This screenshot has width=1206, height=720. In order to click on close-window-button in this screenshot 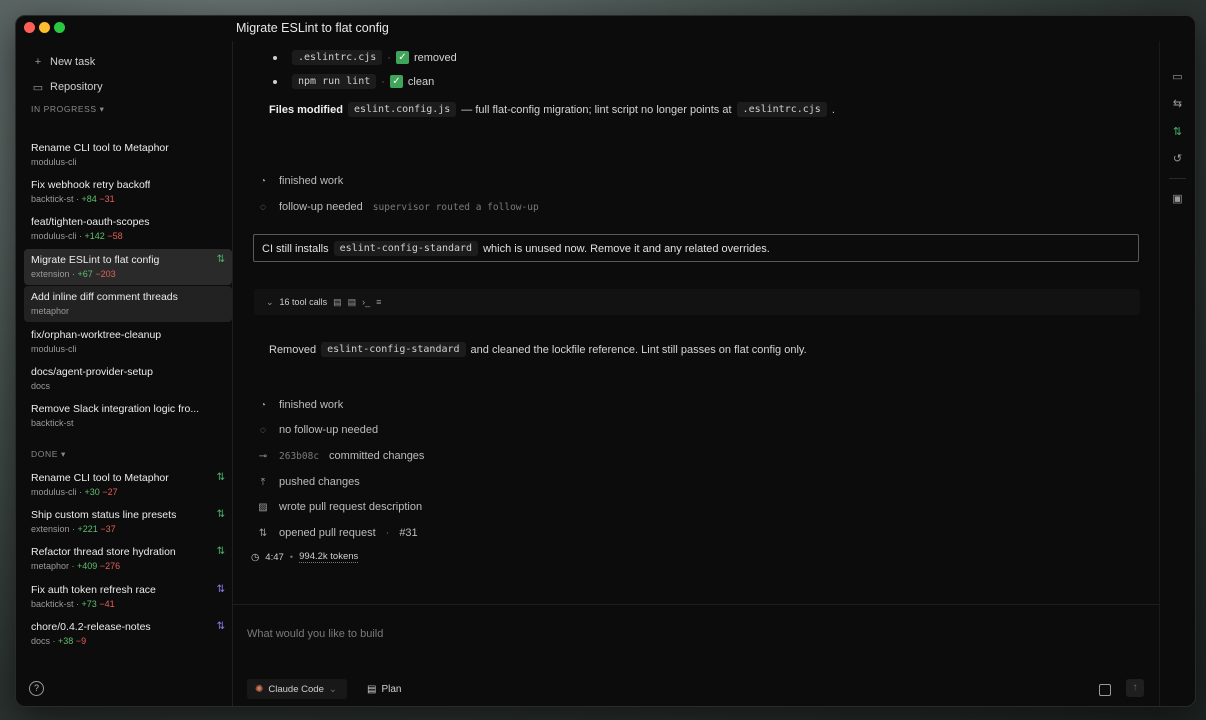, I will do `click(29, 27)`.